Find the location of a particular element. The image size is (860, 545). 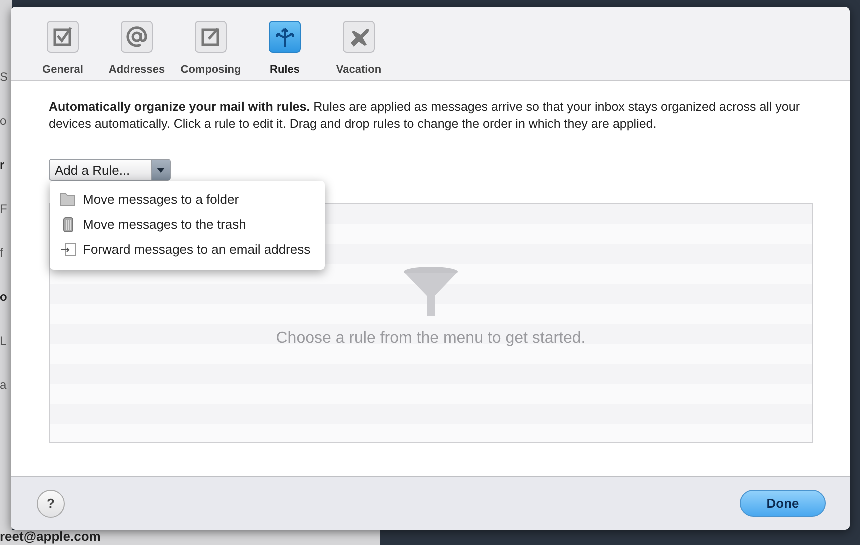

menu-item: Move messages to a folder is located at coordinates (187, 199).